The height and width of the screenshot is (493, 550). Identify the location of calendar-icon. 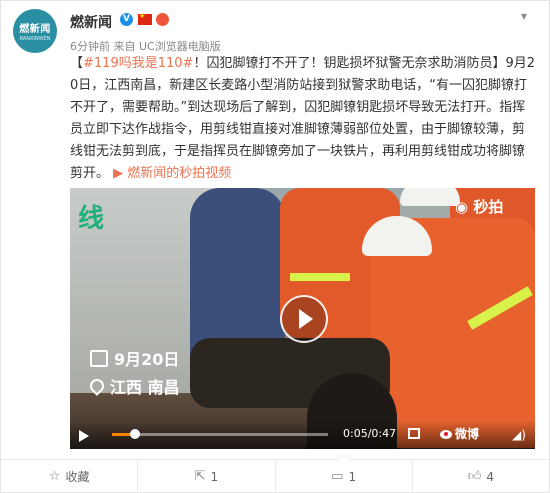
(99, 358).